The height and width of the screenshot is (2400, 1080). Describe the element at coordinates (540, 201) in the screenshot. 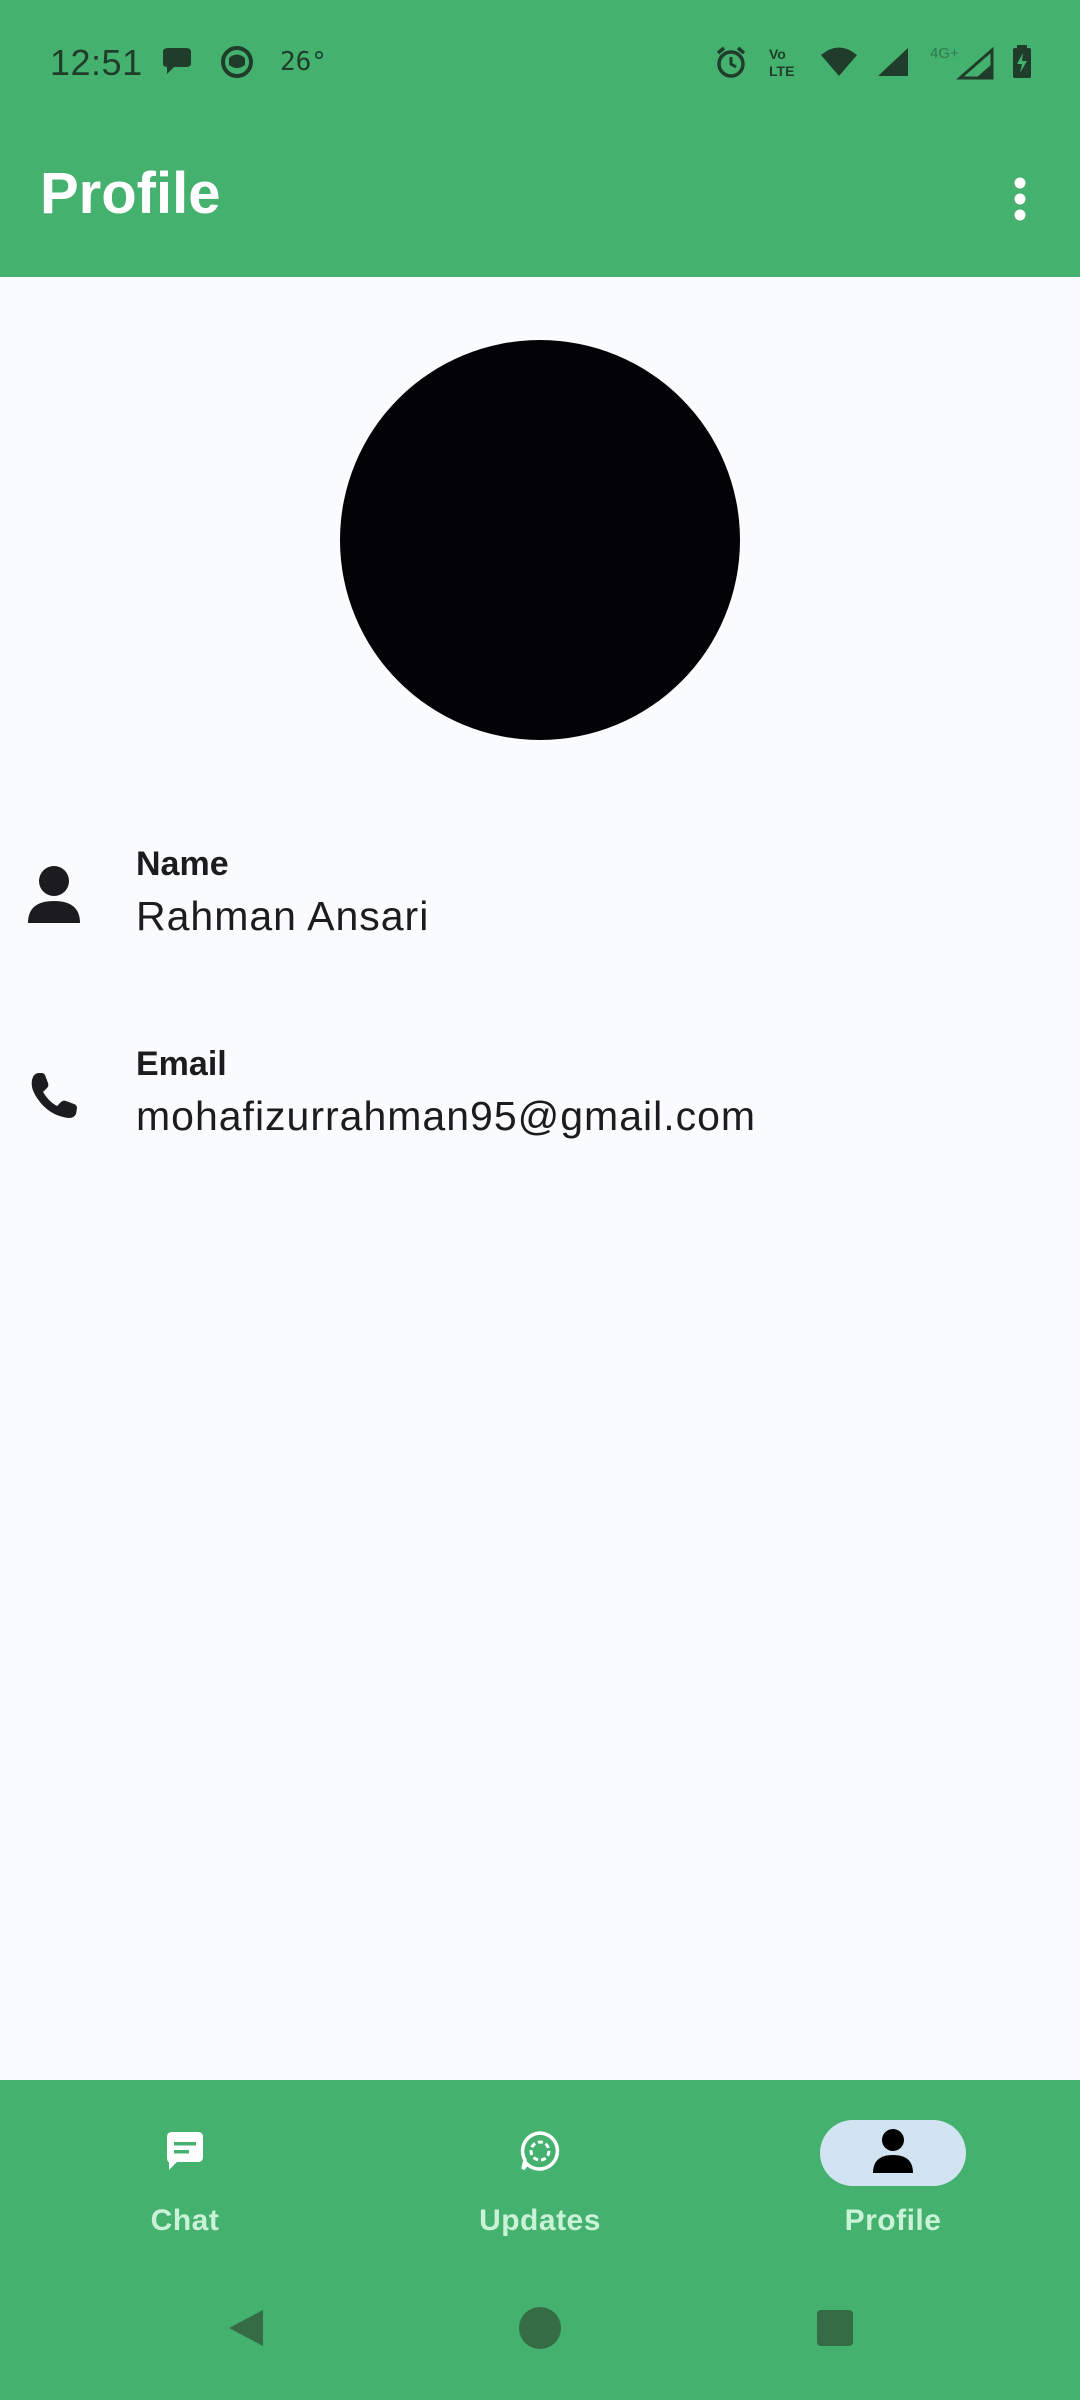

I see `app-bar: Profile` at that location.